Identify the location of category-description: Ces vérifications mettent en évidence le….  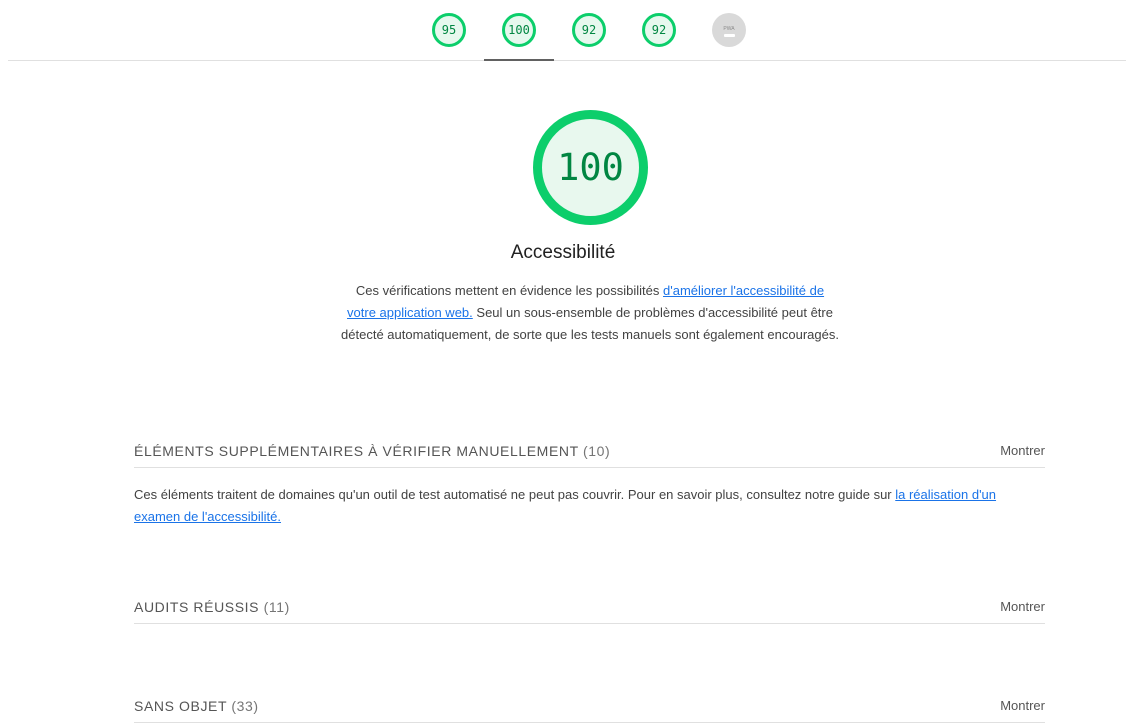
(590, 313).